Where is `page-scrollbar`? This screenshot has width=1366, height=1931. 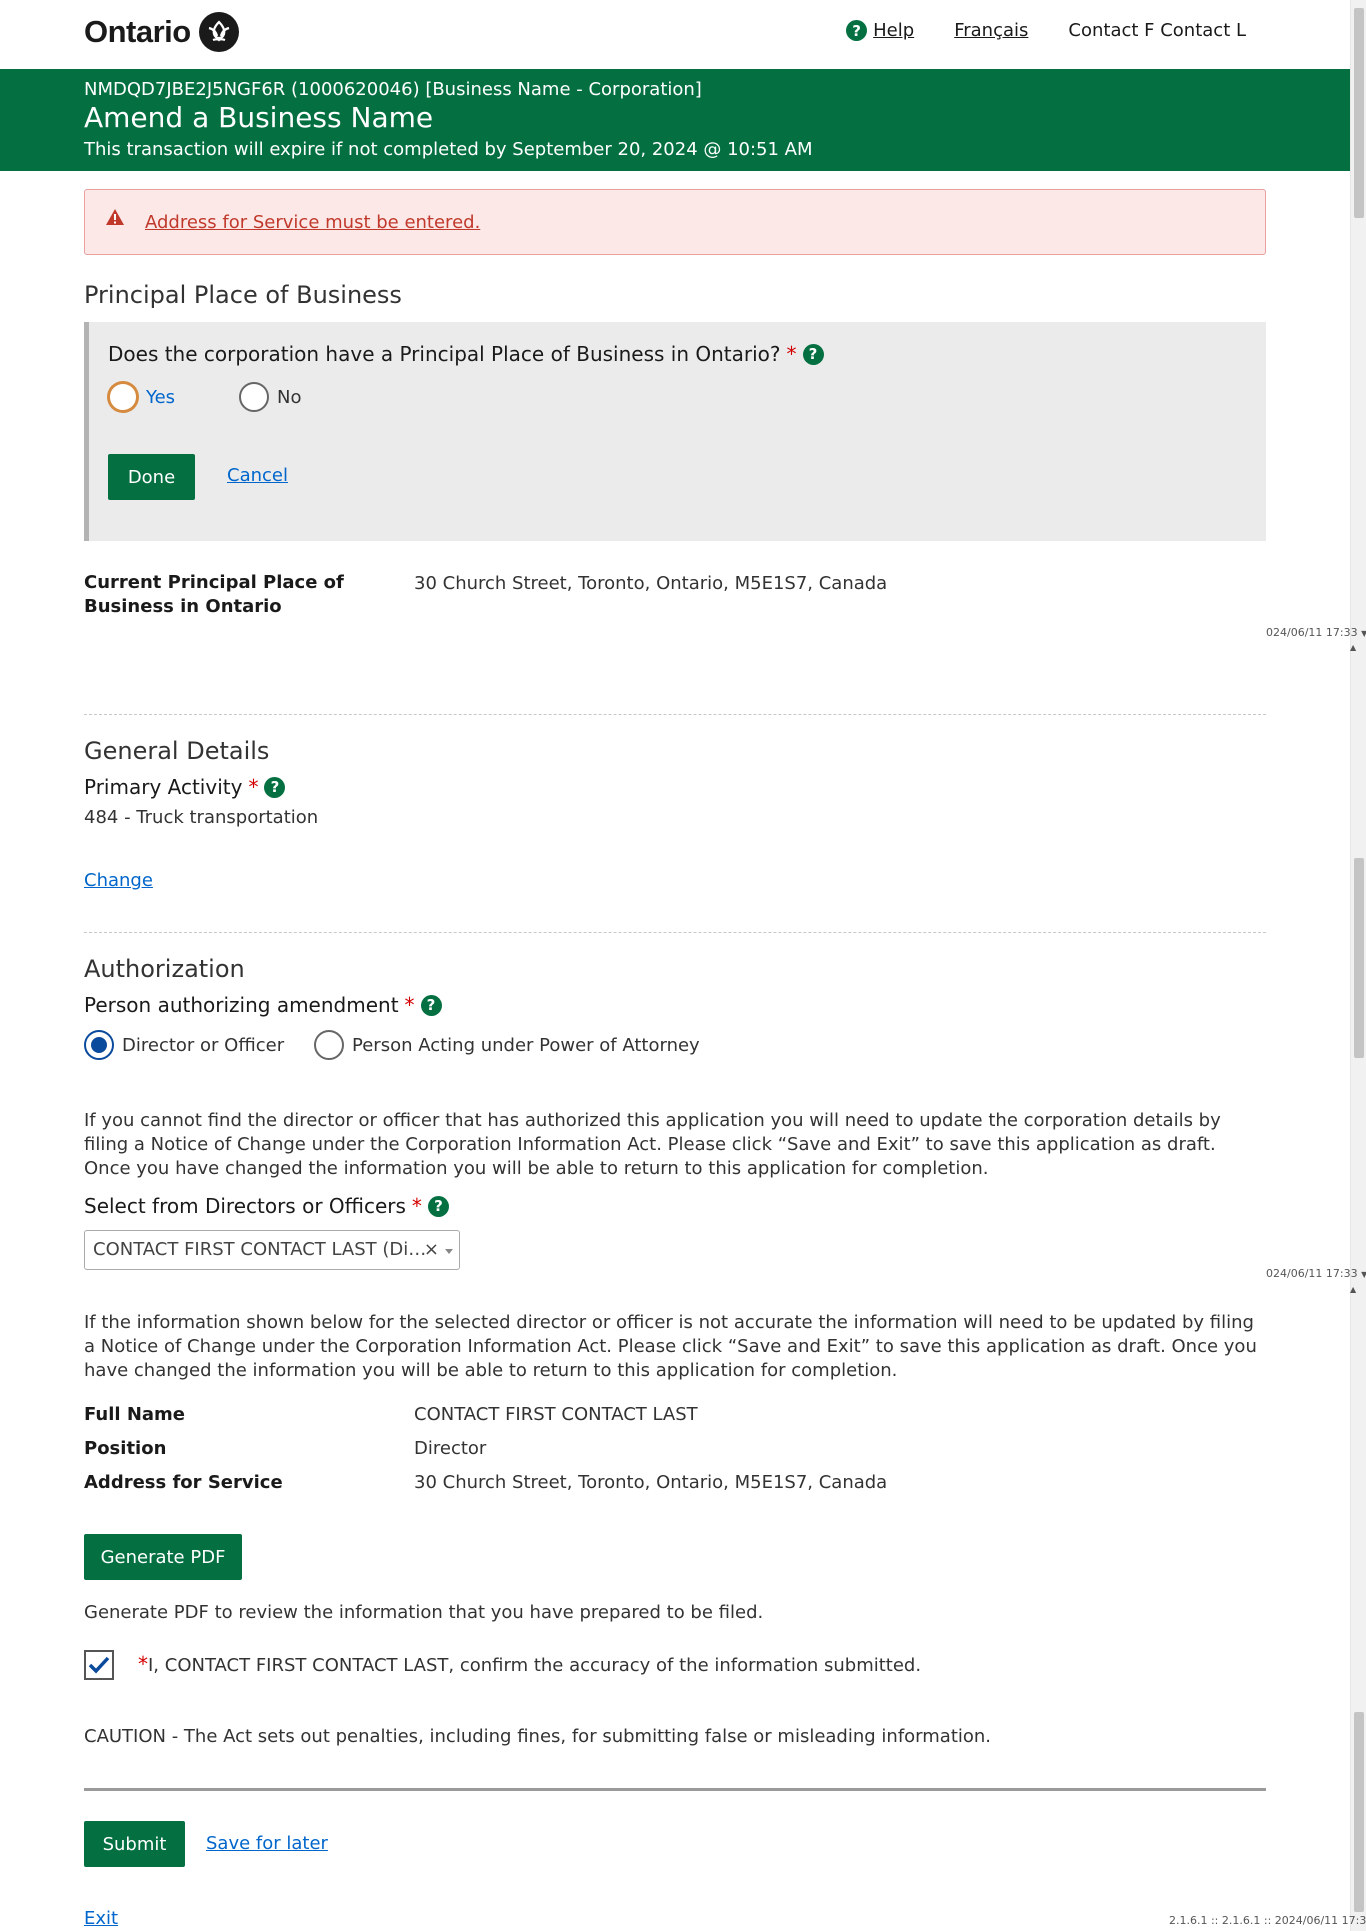 page-scrollbar is located at coordinates (1358, 965).